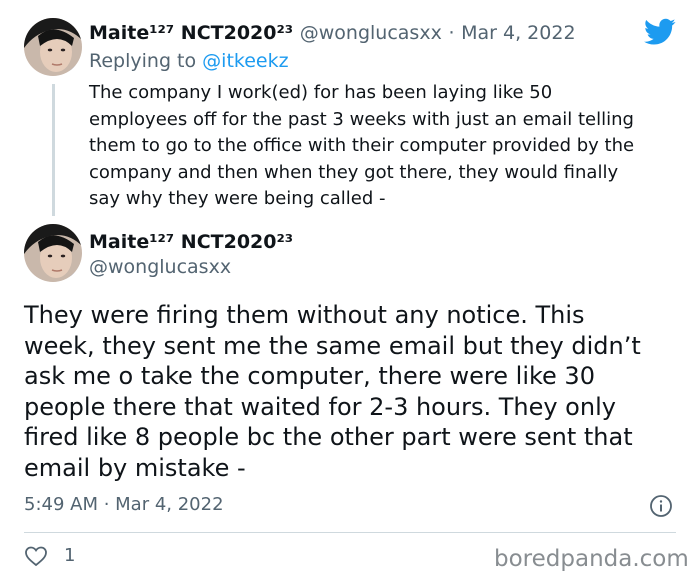 Image resolution: width=700 pixels, height=585 pixels. What do you see at coordinates (237, 198) in the screenshot?
I see `reply-text-line: say why they were being called -` at bounding box center [237, 198].